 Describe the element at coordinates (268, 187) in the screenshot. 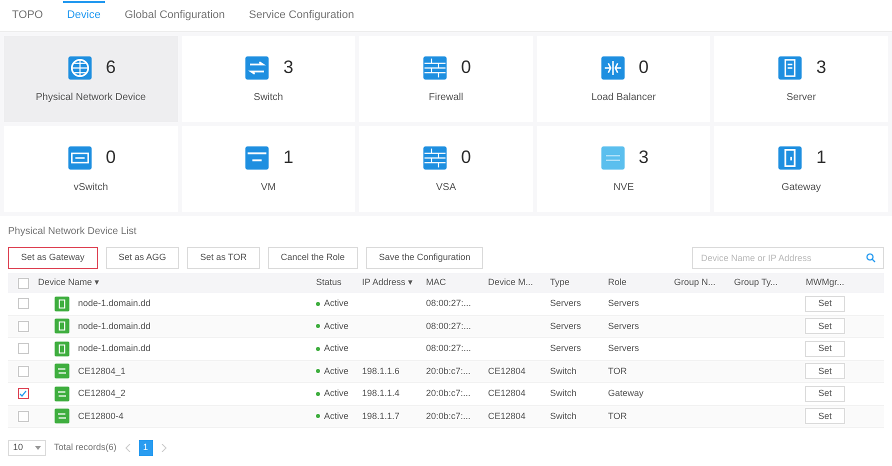

I see `category-label: VM` at that location.